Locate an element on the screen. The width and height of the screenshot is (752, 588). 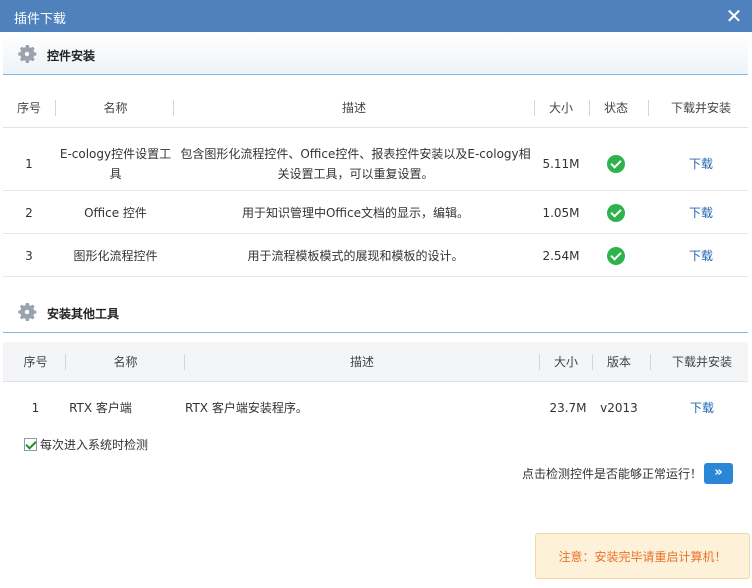
section-tools-title: 安装其他工具 is located at coordinates (83, 314).